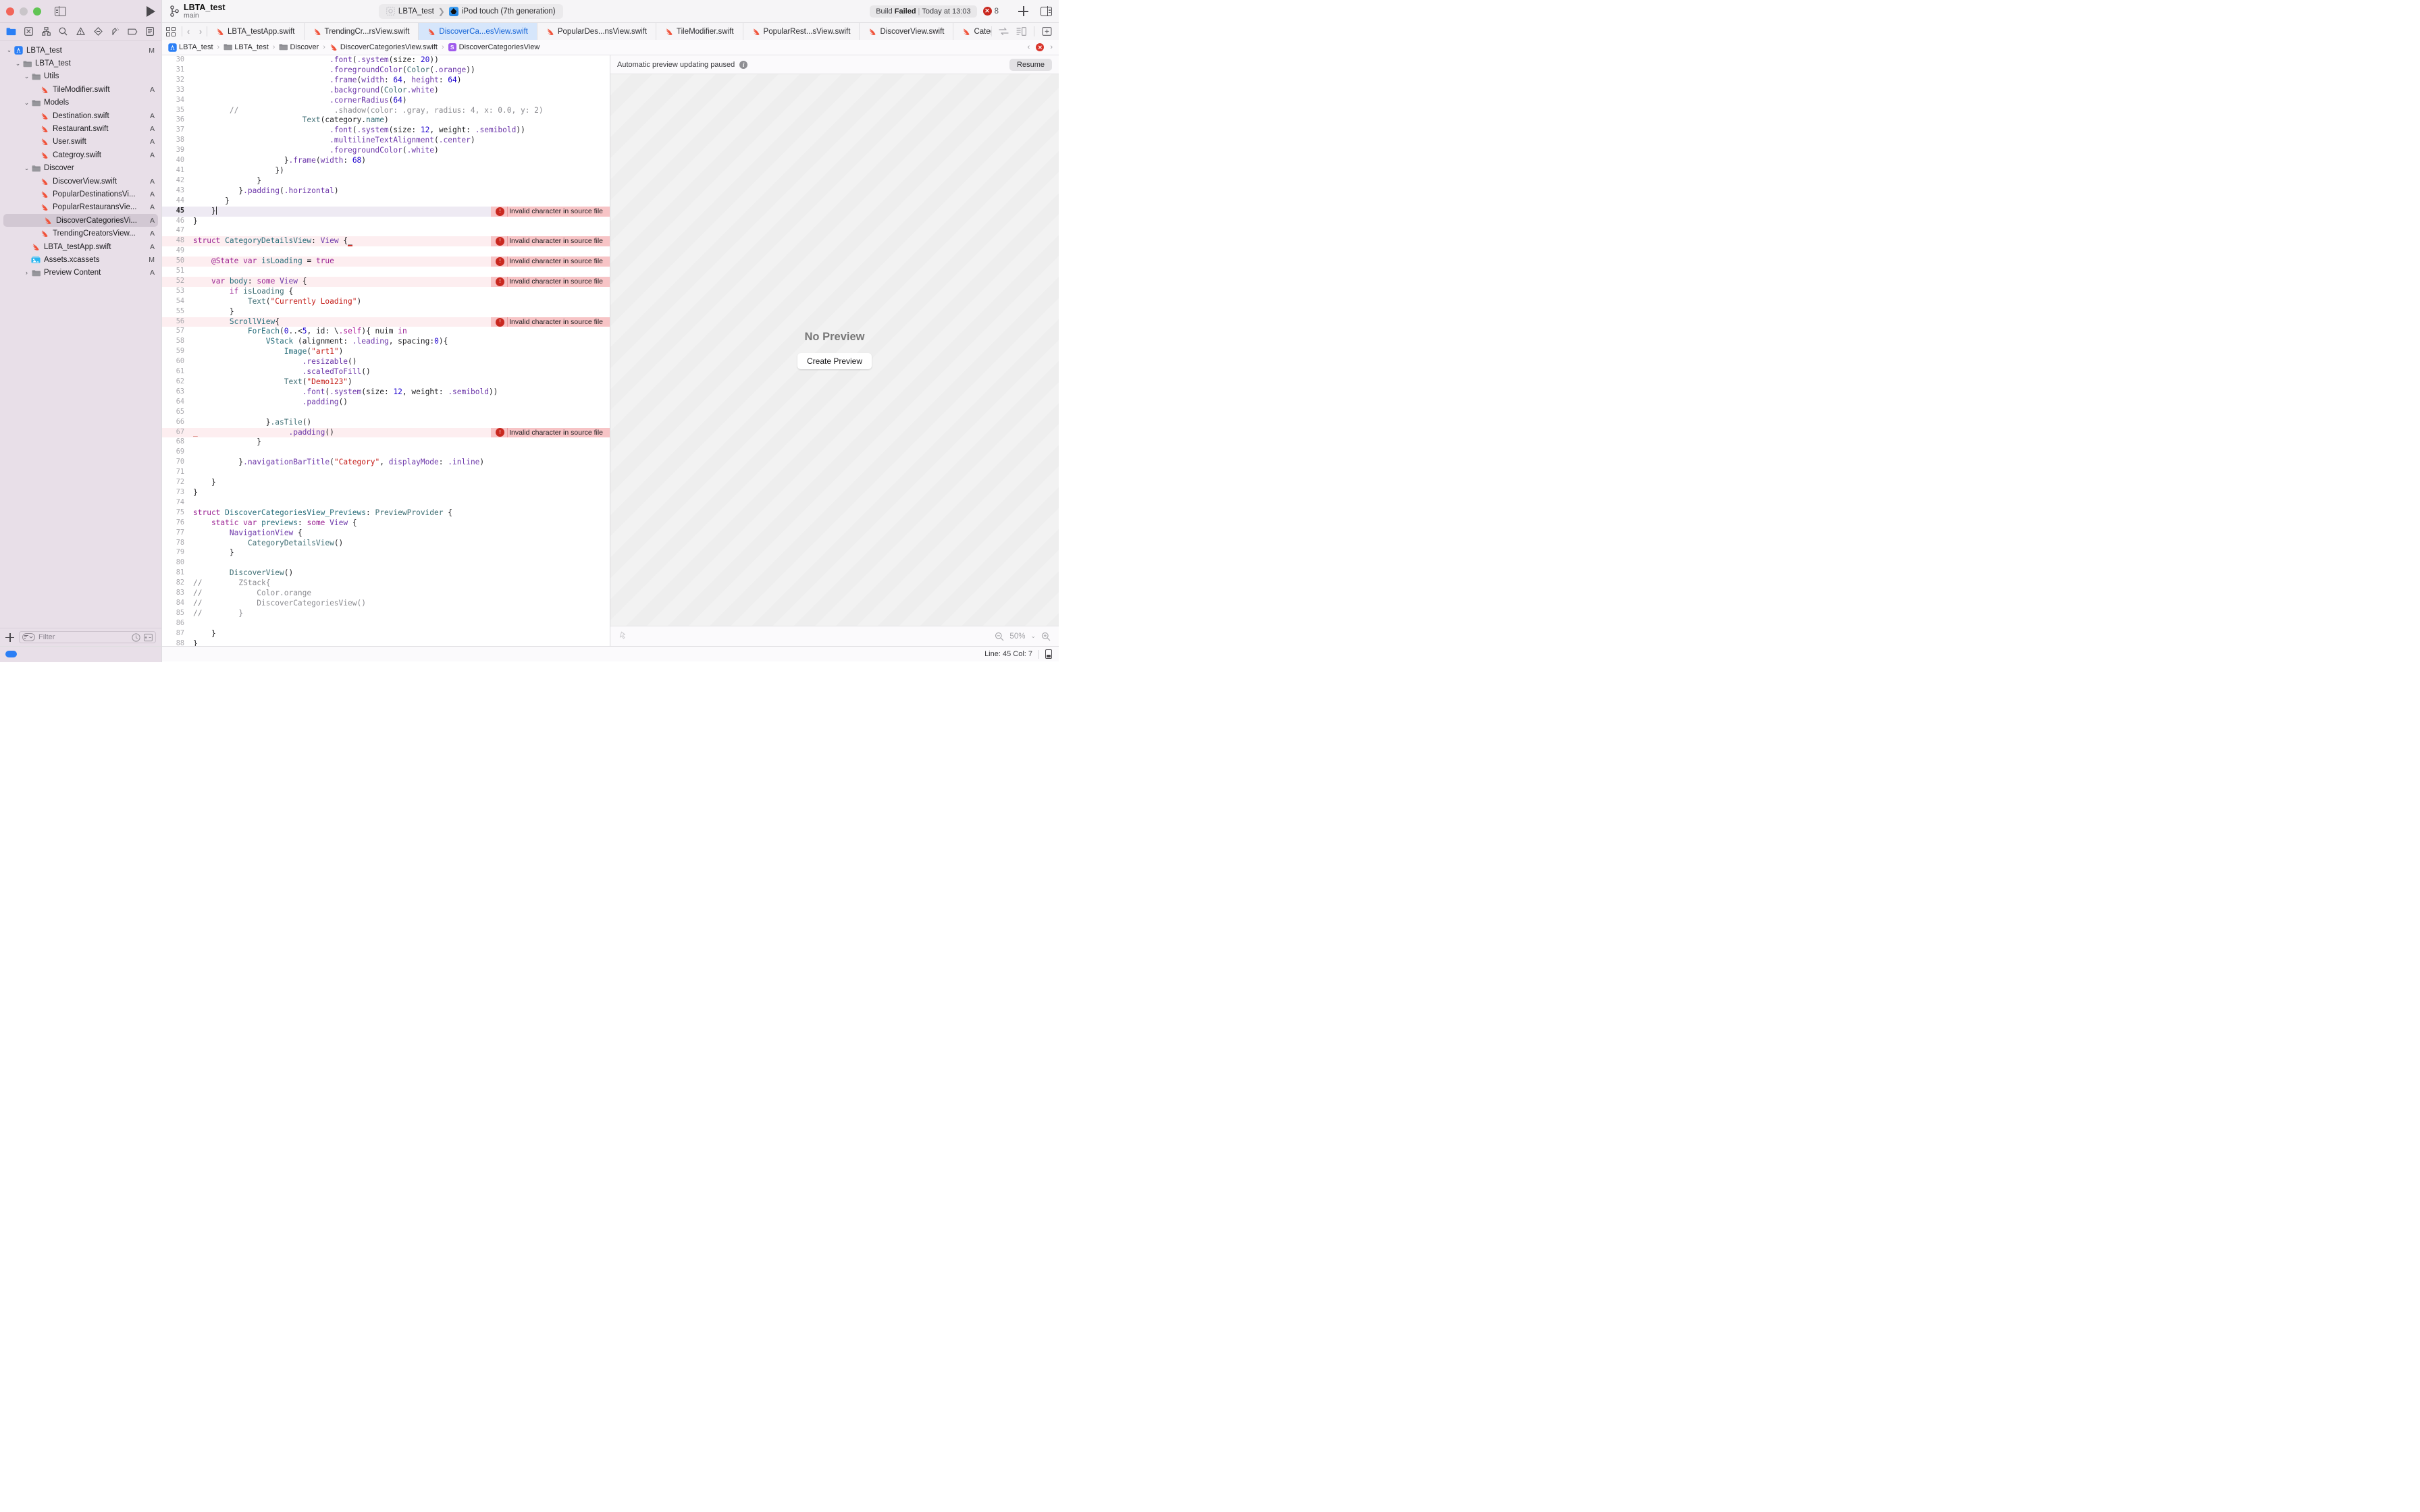 Image resolution: width=2420 pixels, height=1512 pixels. What do you see at coordinates (80, 273) in the screenshot?
I see `file-tree-row: › Preview Content A` at bounding box center [80, 273].